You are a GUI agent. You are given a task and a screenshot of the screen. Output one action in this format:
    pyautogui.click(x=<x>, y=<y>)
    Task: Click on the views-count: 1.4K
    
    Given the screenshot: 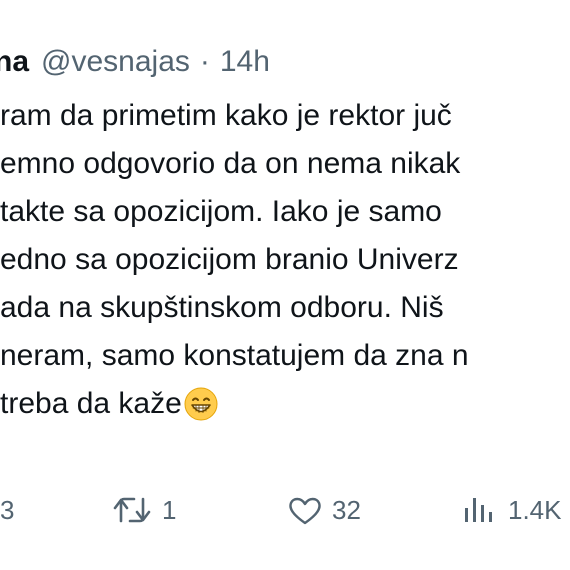 What is the action you would take?
    pyautogui.click(x=535, y=510)
    